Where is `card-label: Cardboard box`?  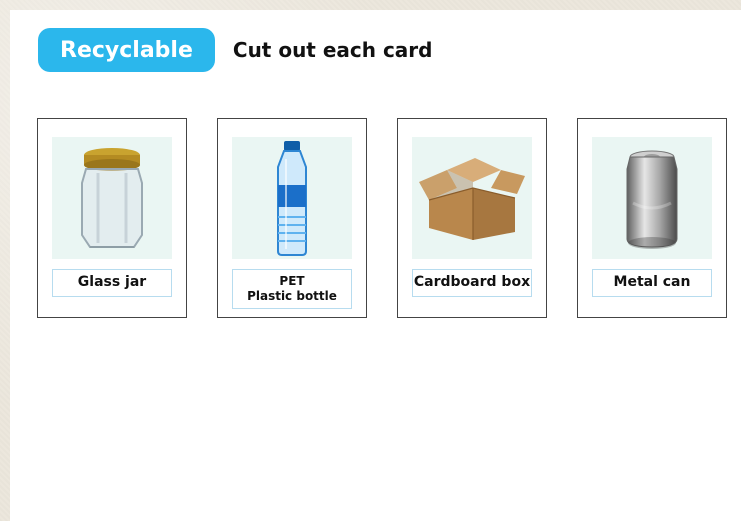 card-label: Cardboard box is located at coordinates (472, 283).